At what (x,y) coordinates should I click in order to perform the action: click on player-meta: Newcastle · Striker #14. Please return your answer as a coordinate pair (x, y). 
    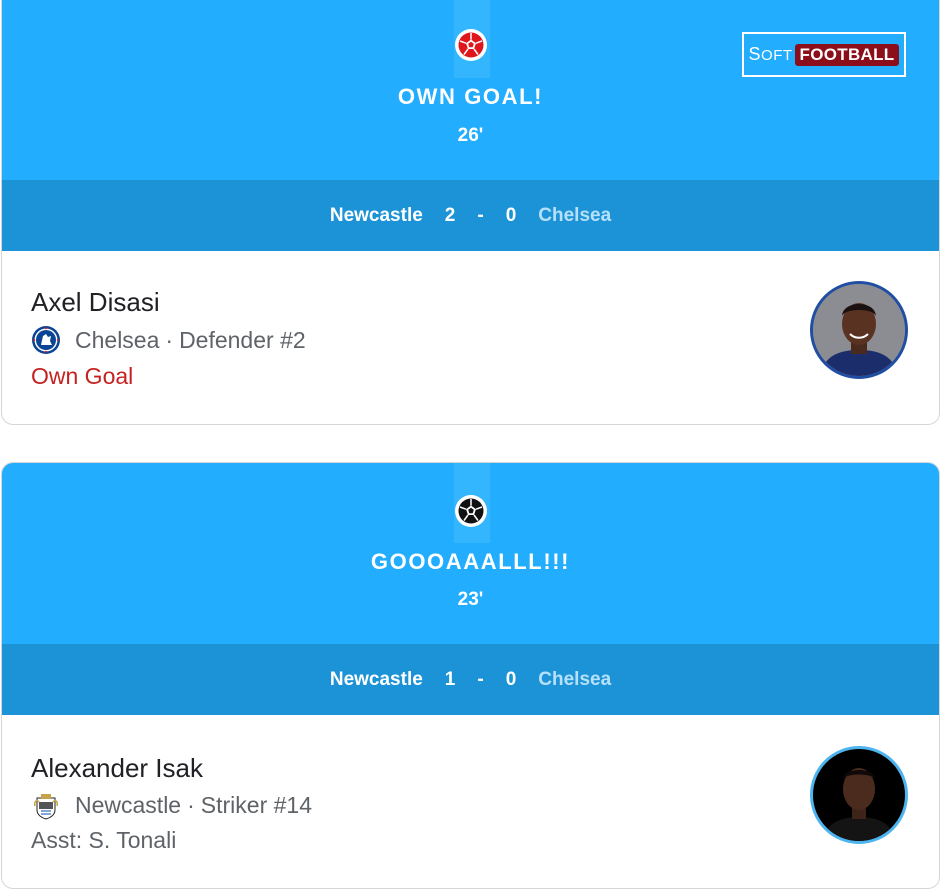
    Looking at the image, I should click on (171, 805).